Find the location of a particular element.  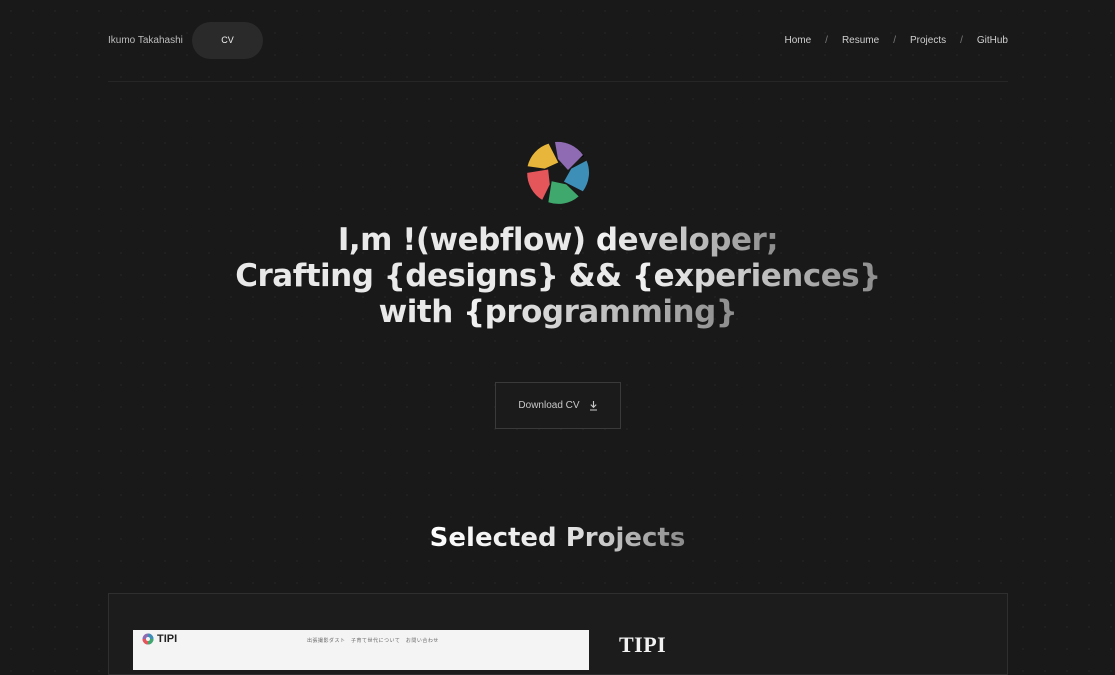

nav-github: GitHub is located at coordinates (992, 40).